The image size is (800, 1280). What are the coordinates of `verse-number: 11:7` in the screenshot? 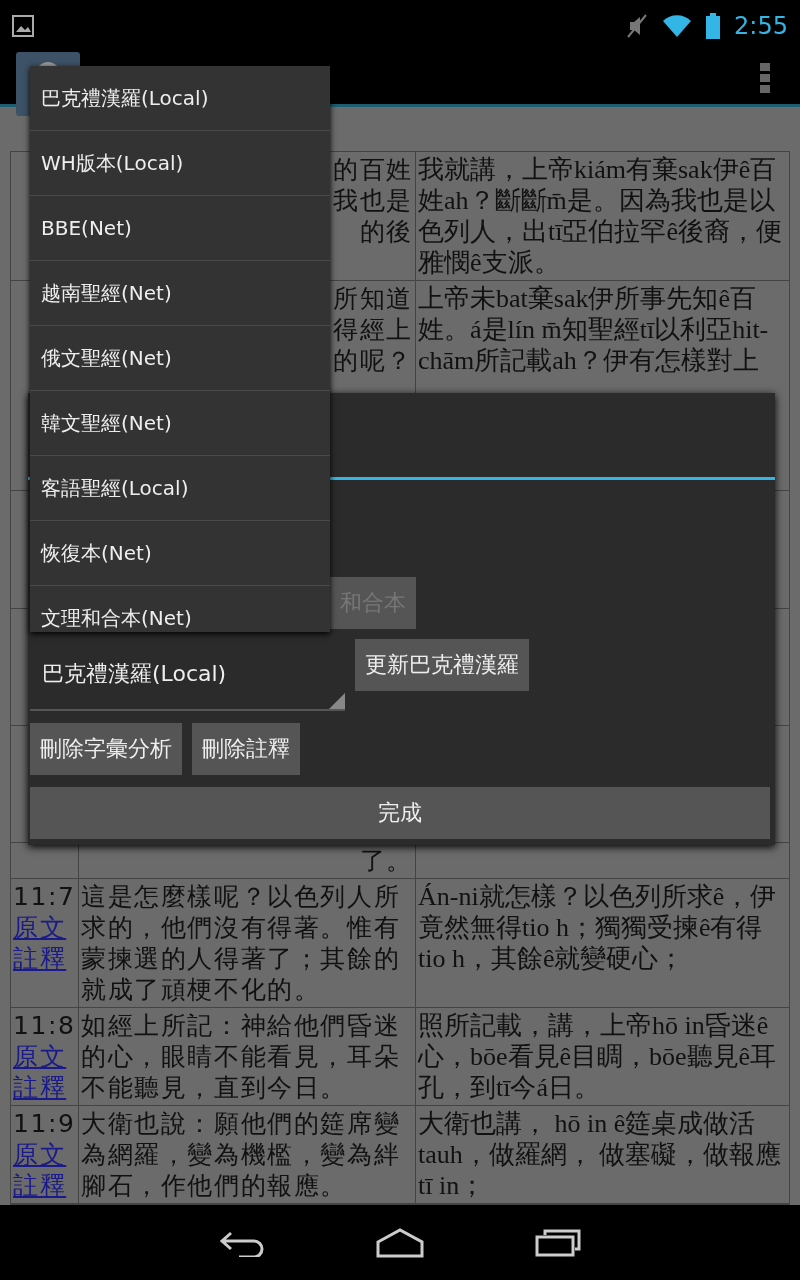 It's located at (44, 896).